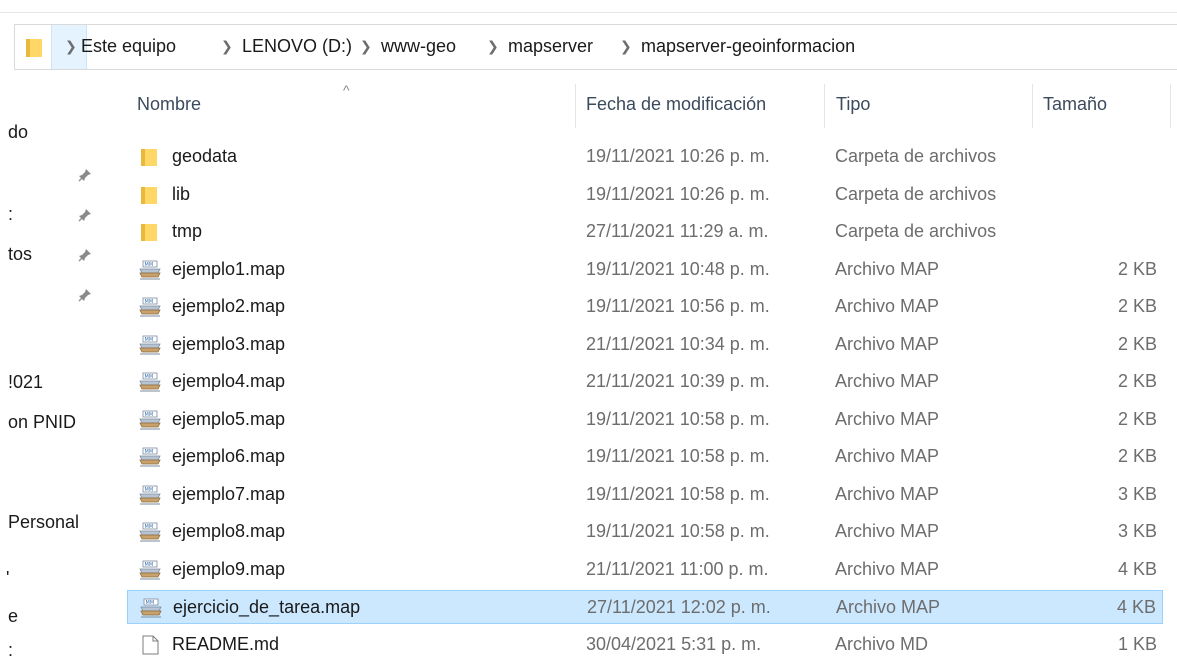  Describe the element at coordinates (229, 531) in the screenshot. I see `file-name: ejemplo8.map` at that location.